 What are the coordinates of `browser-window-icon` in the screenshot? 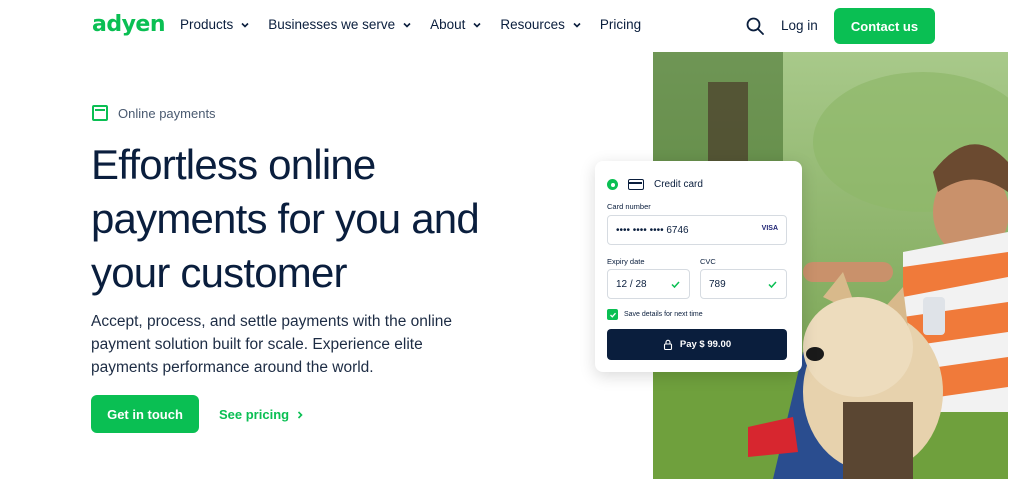 It's located at (100, 113).